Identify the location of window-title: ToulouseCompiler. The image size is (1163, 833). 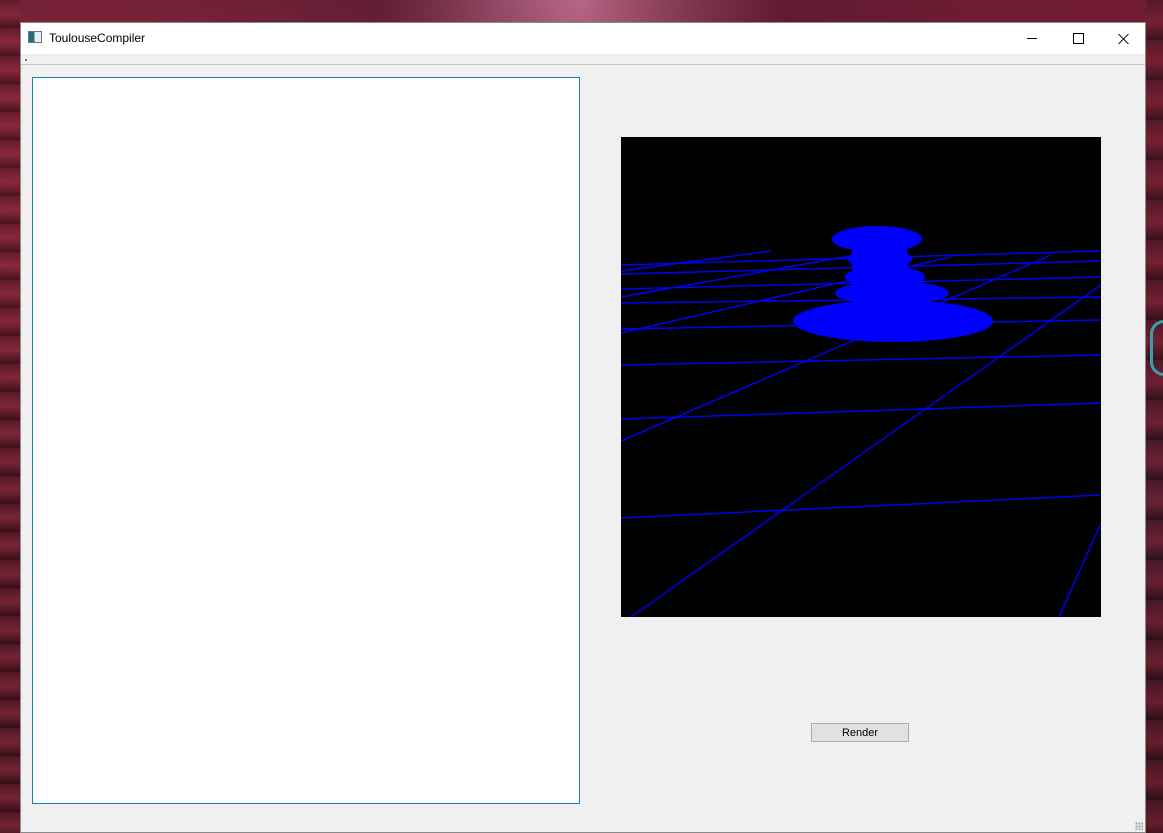
(97, 38).